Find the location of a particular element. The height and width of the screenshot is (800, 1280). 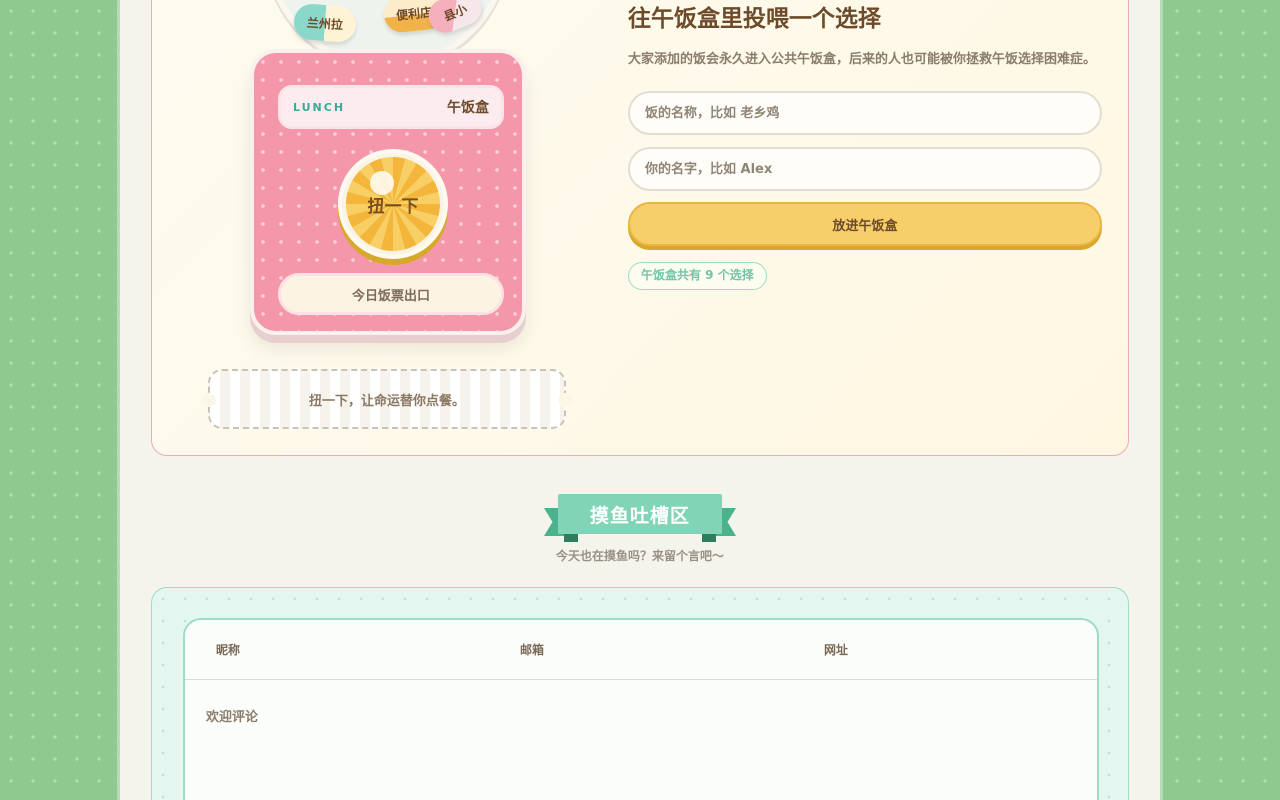

comment-meta-row is located at coordinates (641, 650).